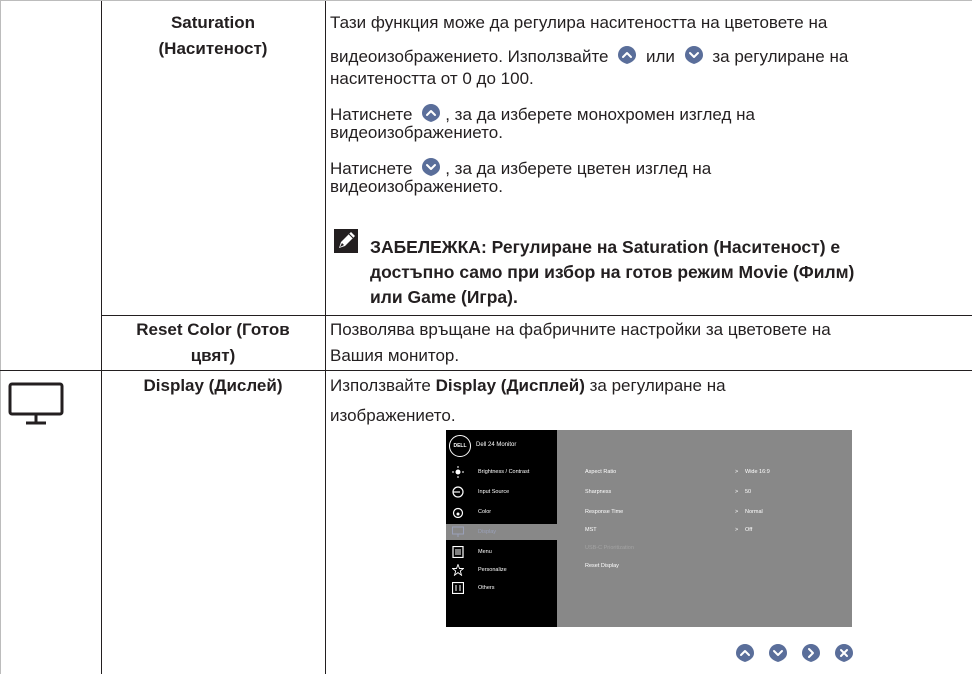 The height and width of the screenshot is (674, 972). I want to click on star-icon, so click(458, 570).